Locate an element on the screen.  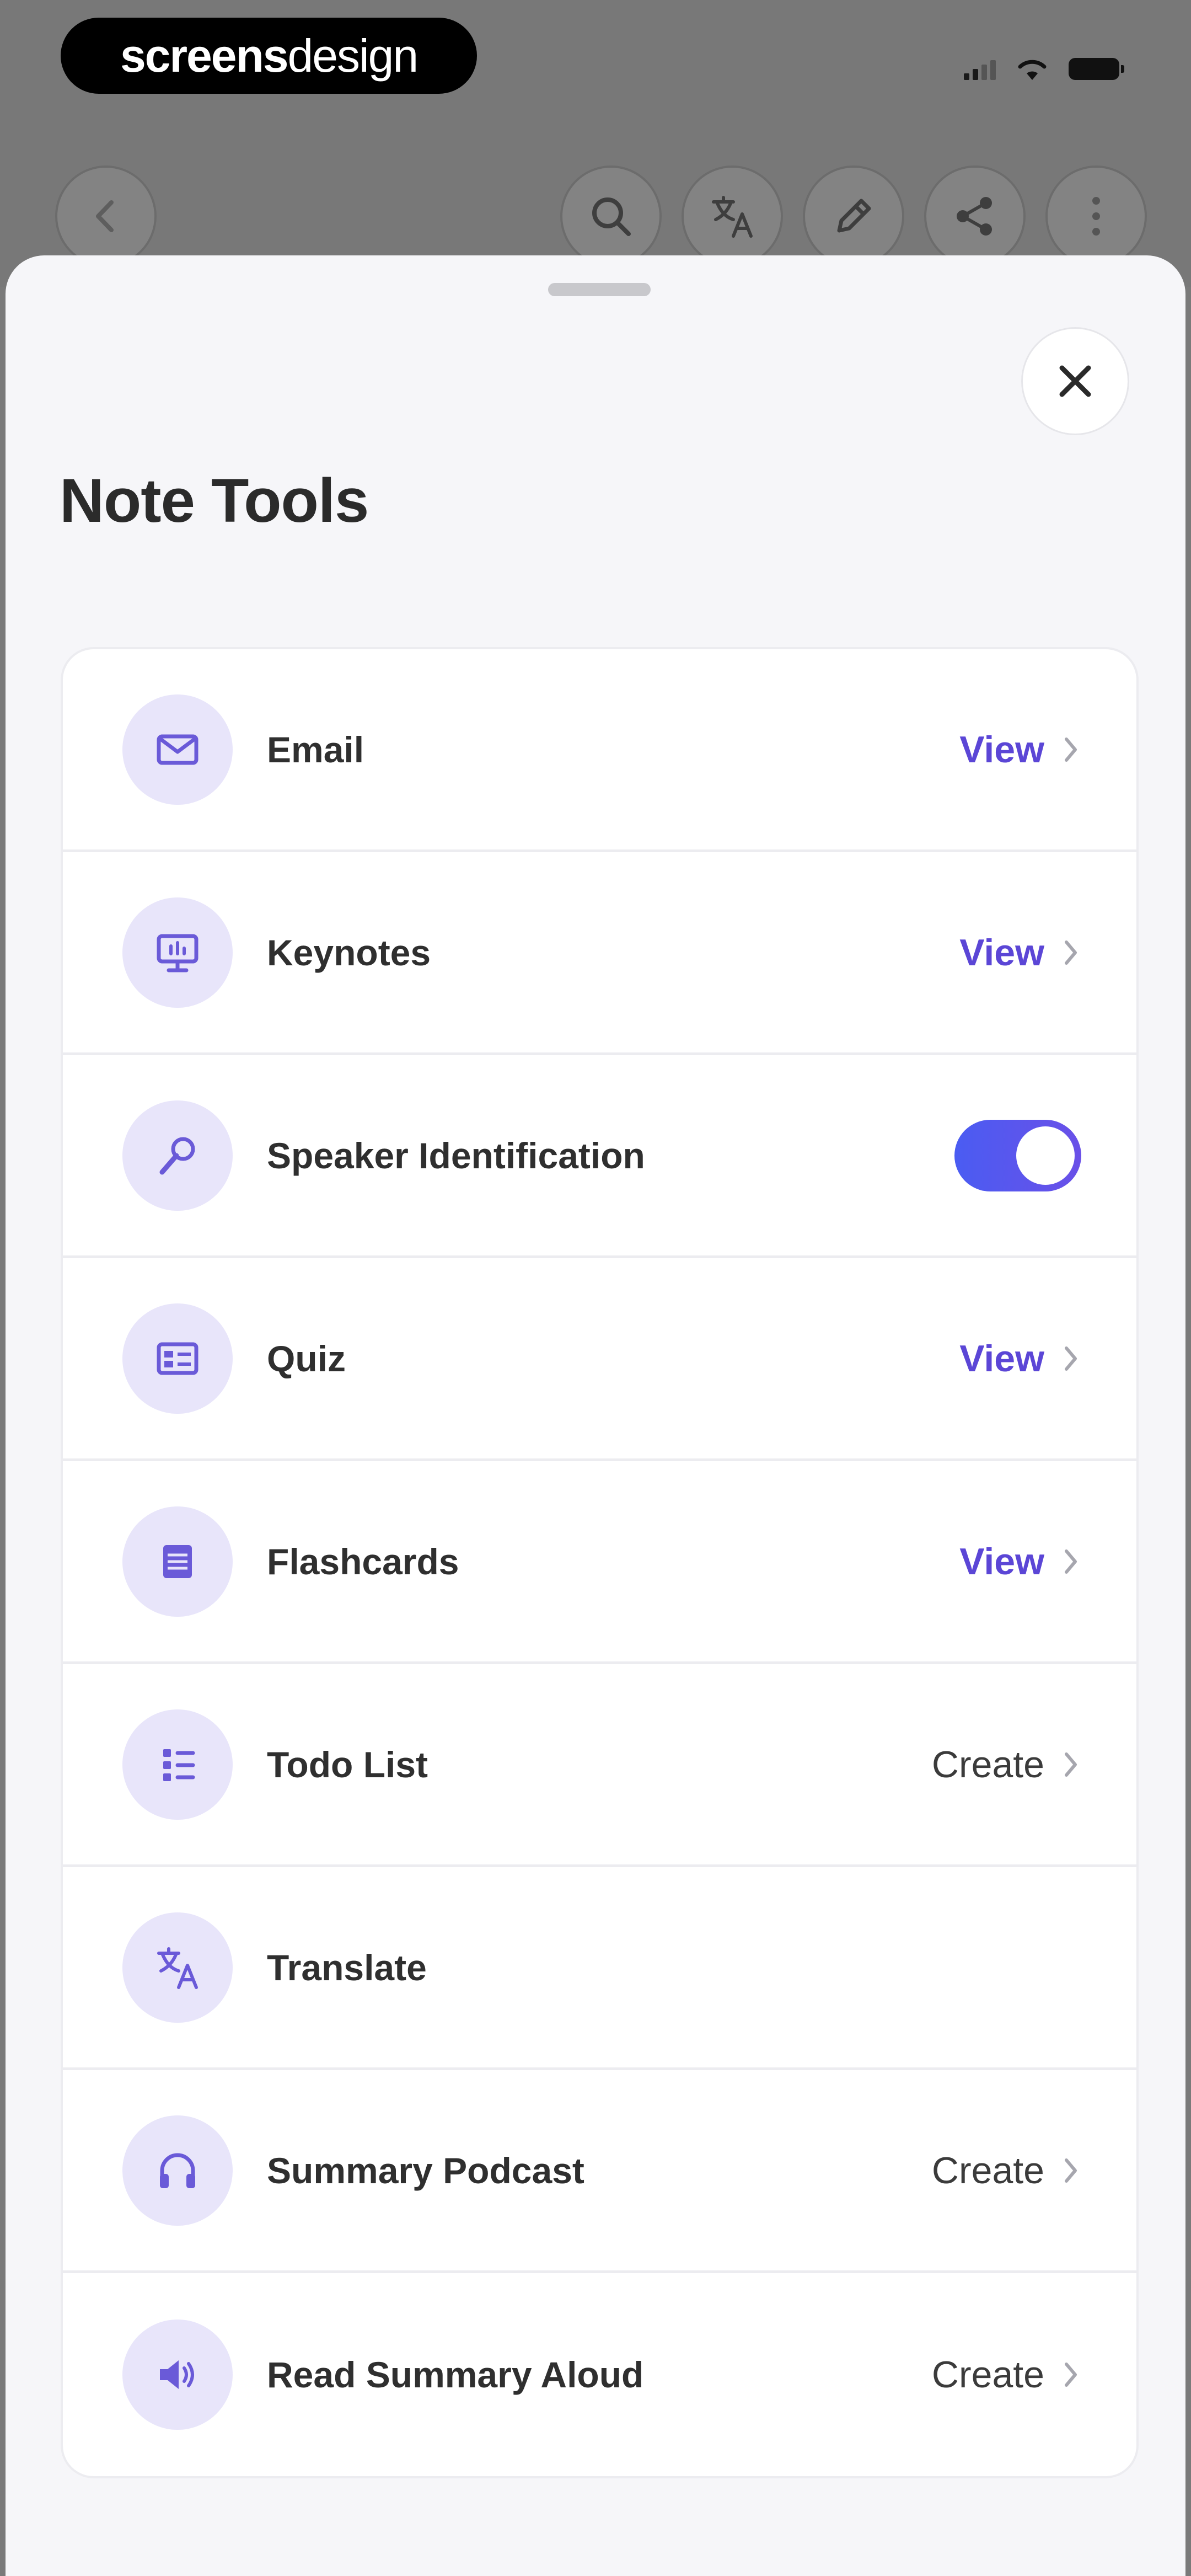
cellular-signal-icon is located at coordinates (980, 69).